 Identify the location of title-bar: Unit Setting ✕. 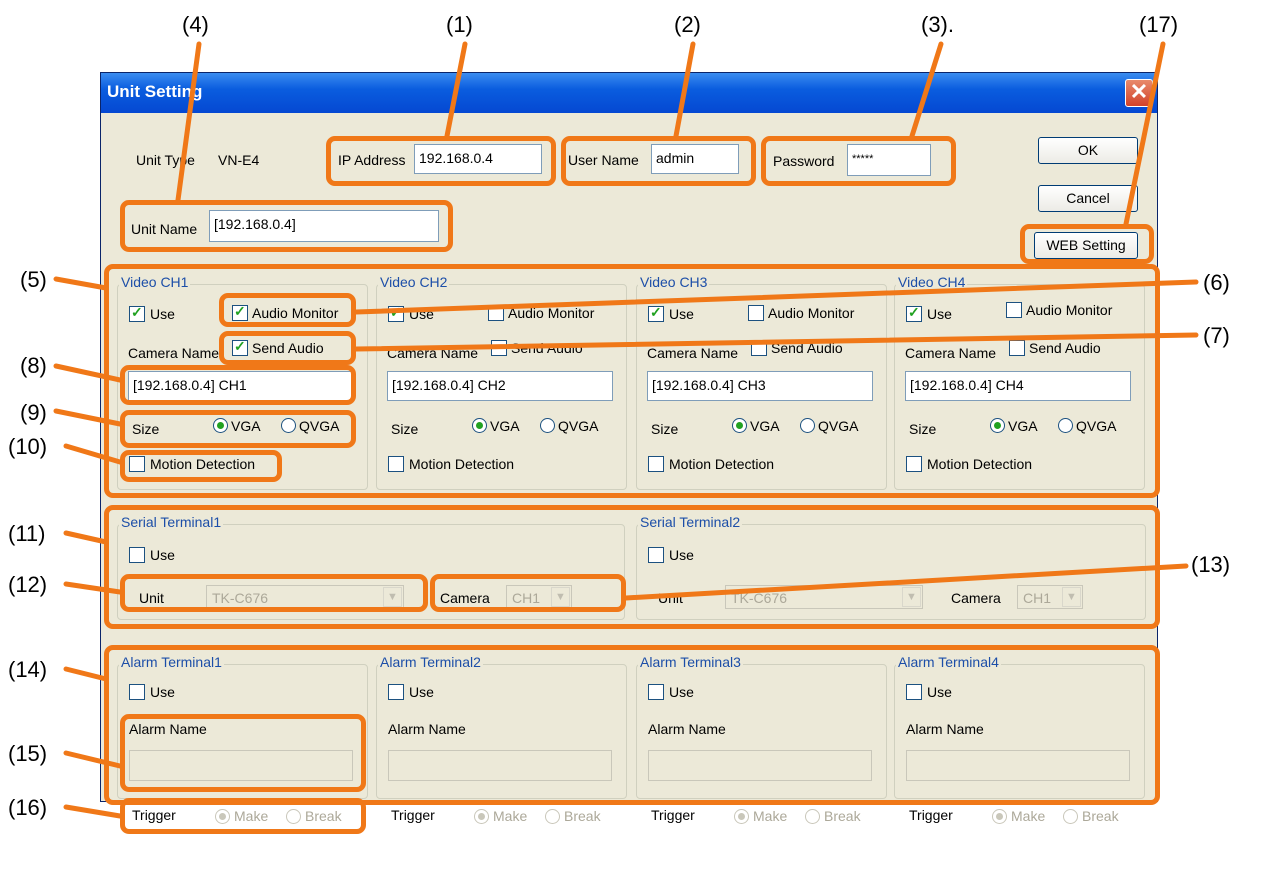
(629, 93).